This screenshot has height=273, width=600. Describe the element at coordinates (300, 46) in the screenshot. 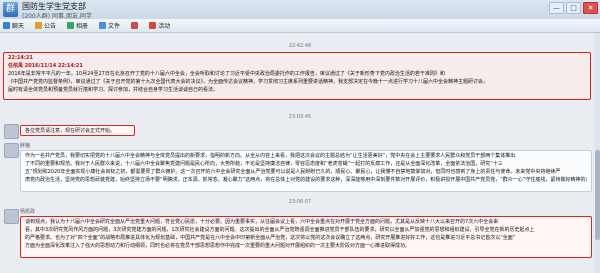

I see `message-timestamp: 22:42:48` at that location.